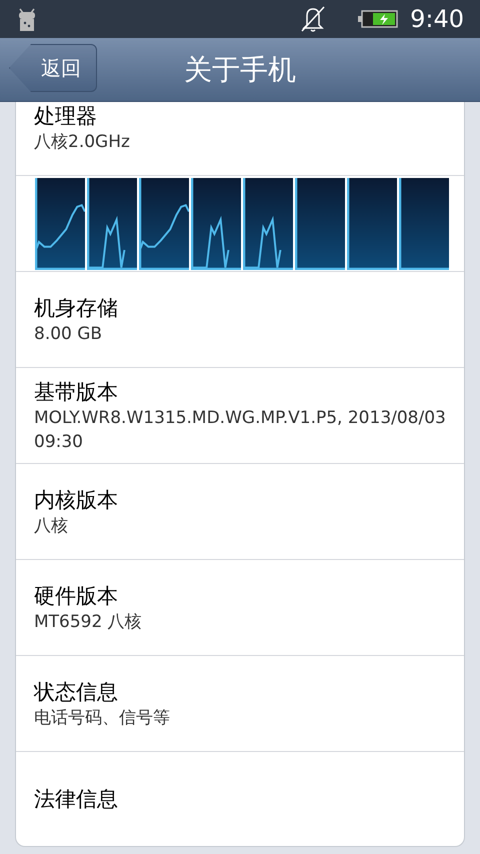 The image size is (480, 854). Describe the element at coordinates (76, 308) in the screenshot. I see `setting-title: 机身存储` at that location.